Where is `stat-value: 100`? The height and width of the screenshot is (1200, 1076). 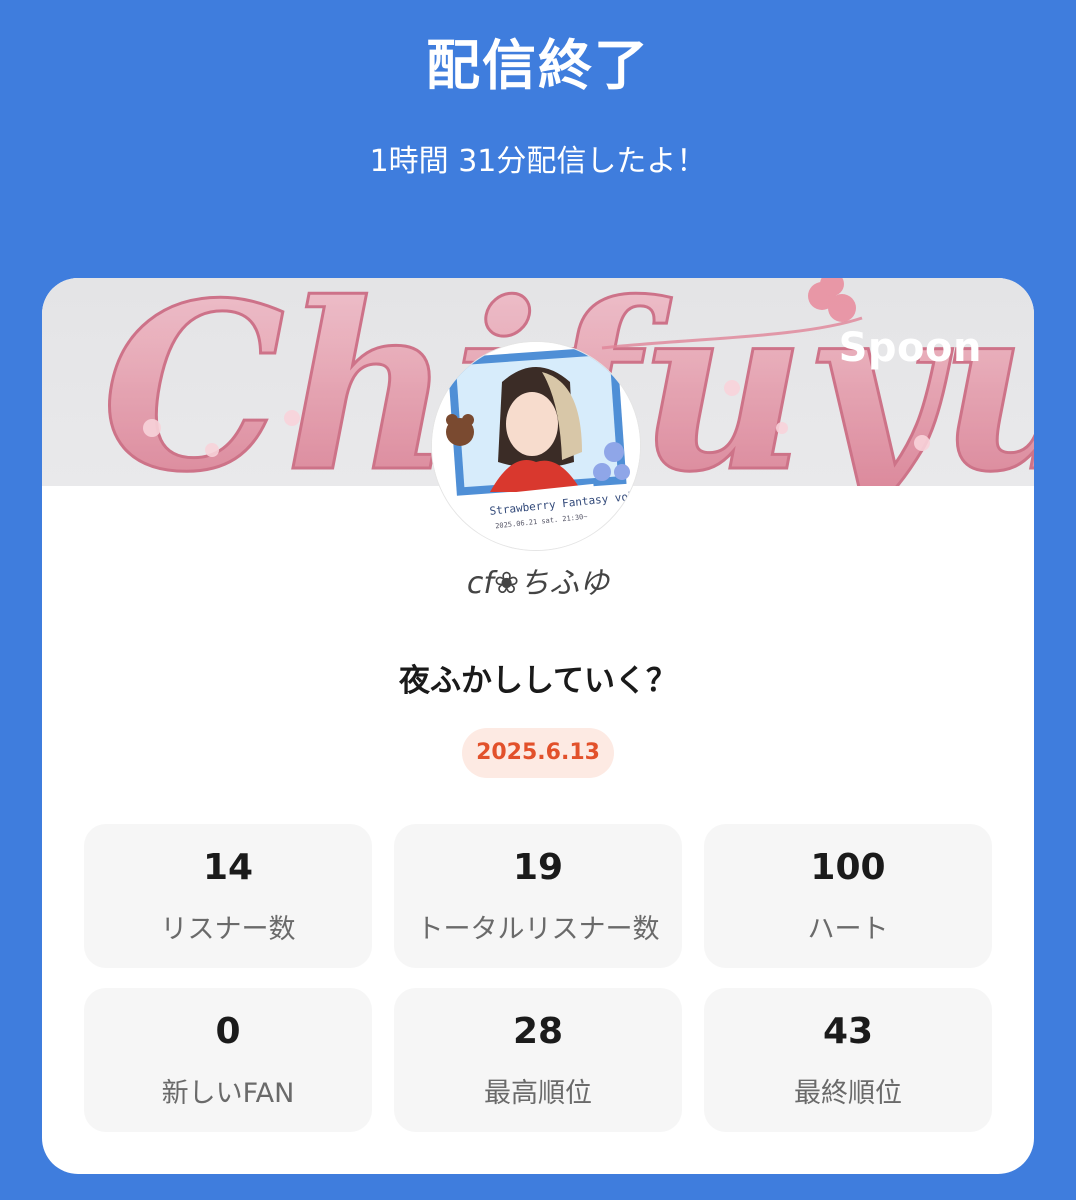
stat-value: 100 is located at coordinates (848, 867).